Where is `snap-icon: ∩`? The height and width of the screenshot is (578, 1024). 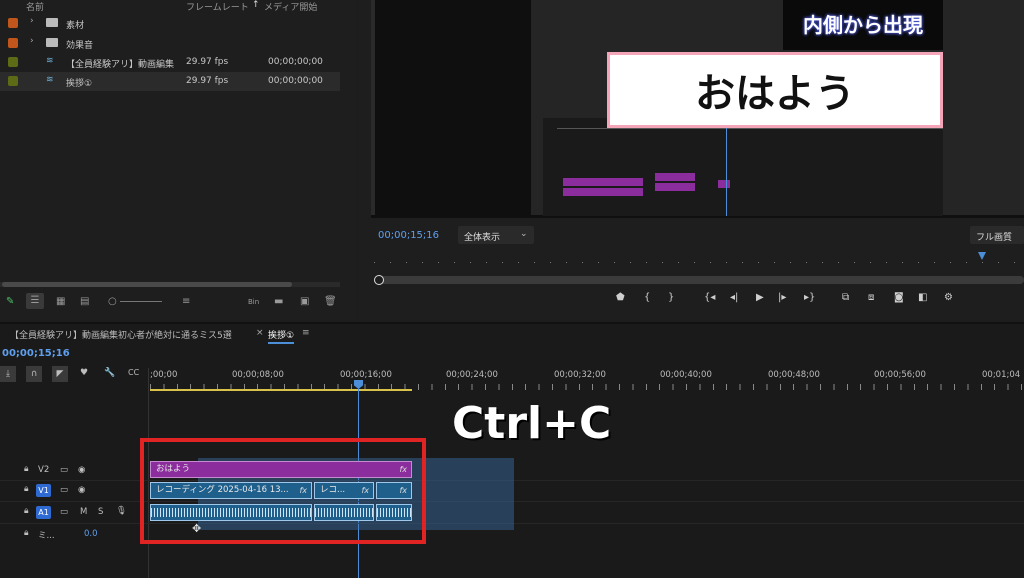 snap-icon: ∩ is located at coordinates (34, 374).